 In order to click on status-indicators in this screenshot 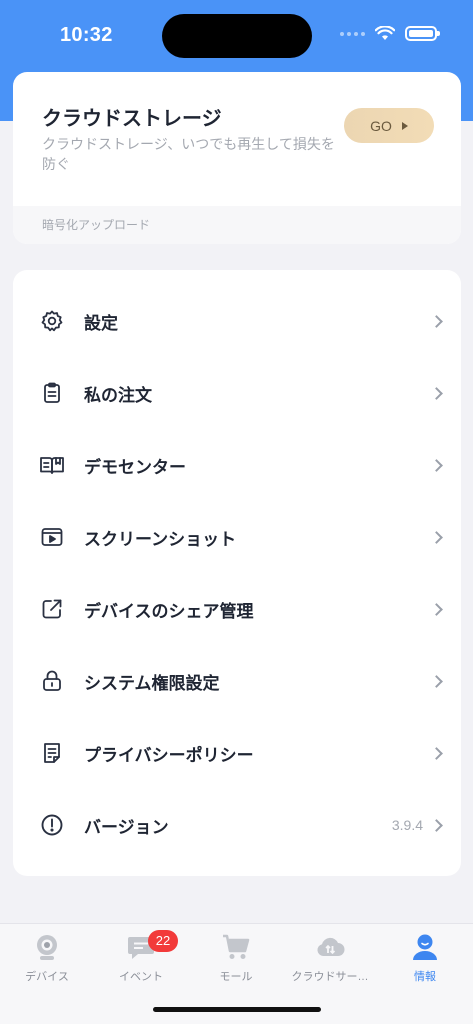, I will do `click(390, 33)`.